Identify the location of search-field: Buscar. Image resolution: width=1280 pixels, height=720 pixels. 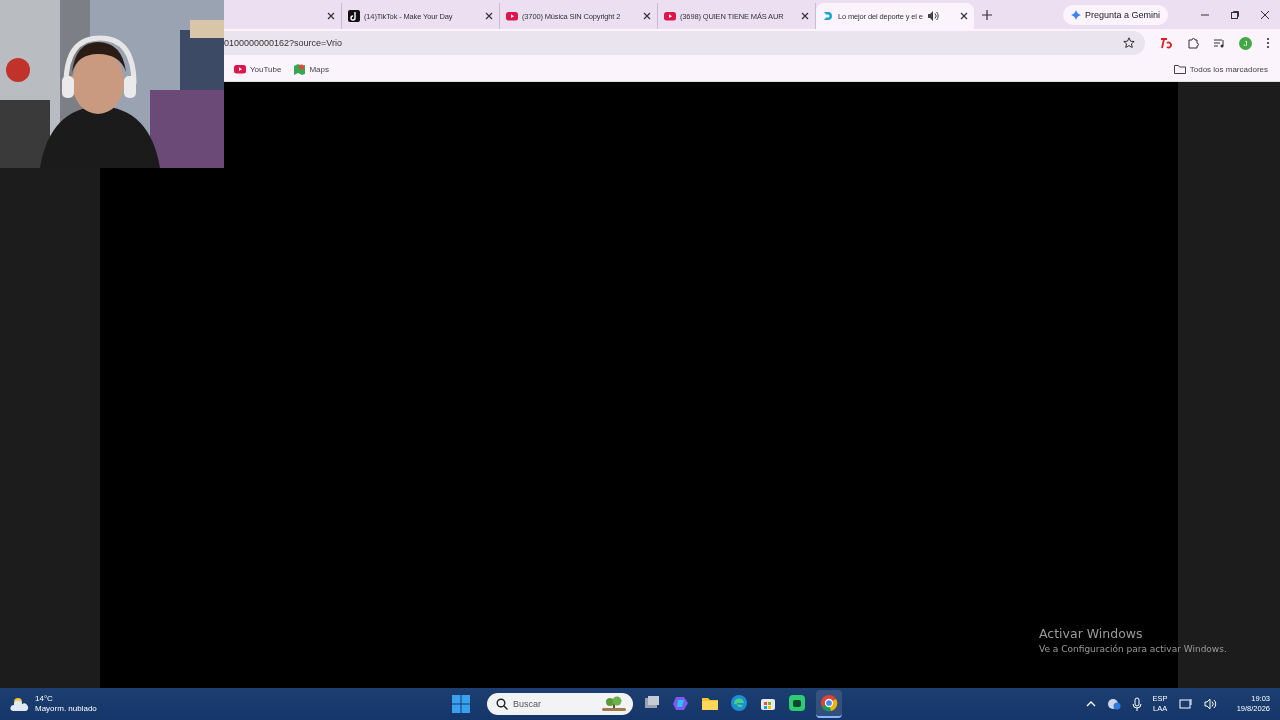
(560, 704).